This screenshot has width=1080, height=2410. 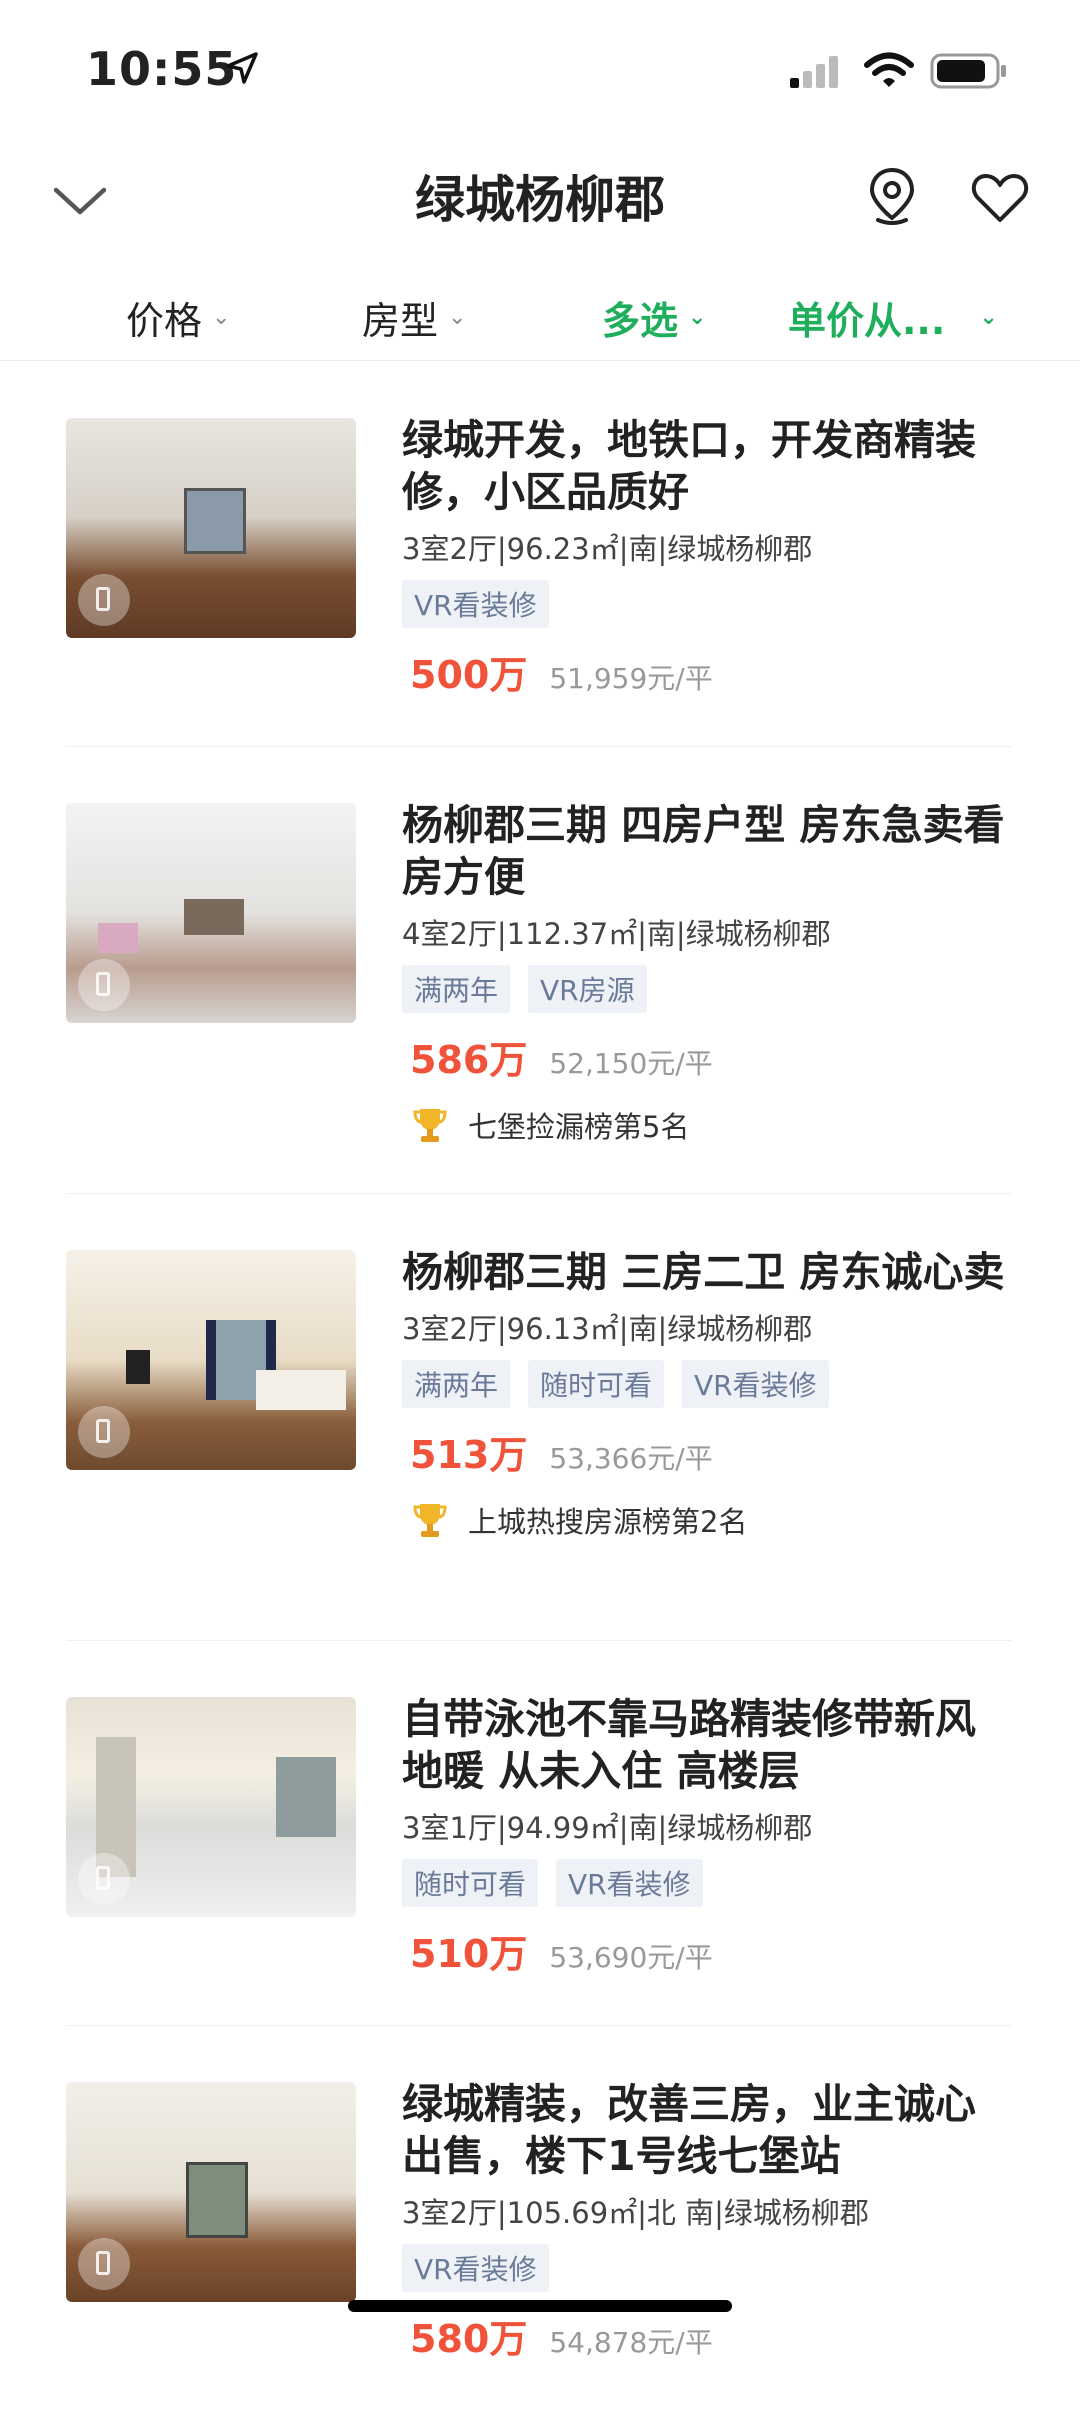 What do you see at coordinates (689, 2130) in the screenshot?
I see `listing-title: 绿城精装，改善三房，业主诚心出售，楼下1号线七堡站` at bounding box center [689, 2130].